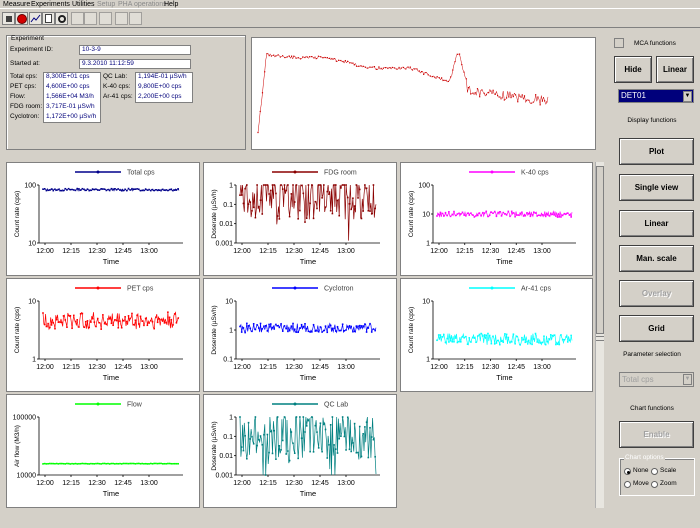 This screenshot has height=528, width=700. What do you see at coordinates (35, 18) in the screenshot?
I see `chart-icon` at bounding box center [35, 18].